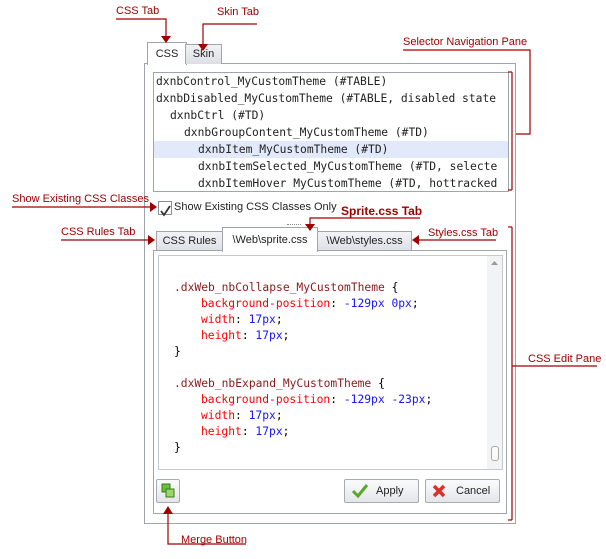  I want to click on css-selector: .dxWeb_nbExpand_MyCustomTheme, so click(273, 383).